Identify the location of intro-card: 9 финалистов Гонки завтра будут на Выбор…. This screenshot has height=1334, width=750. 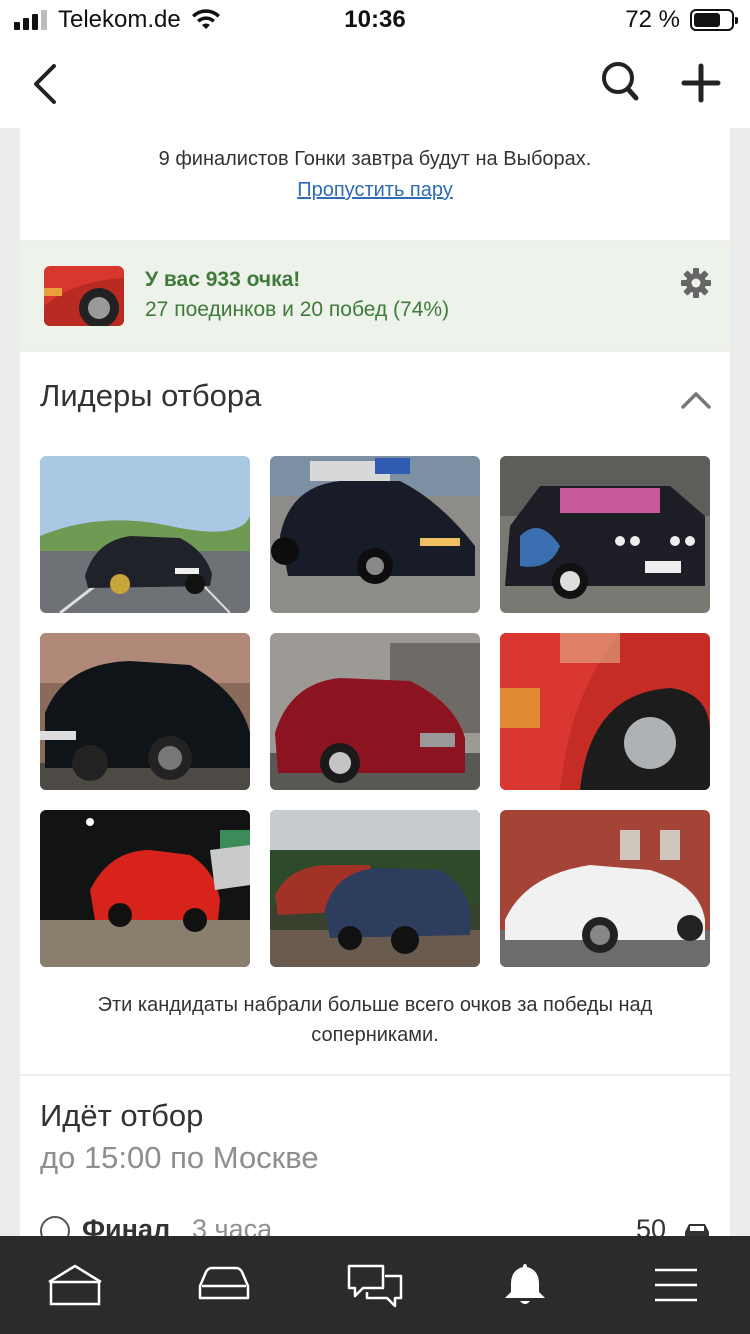
(375, 184).